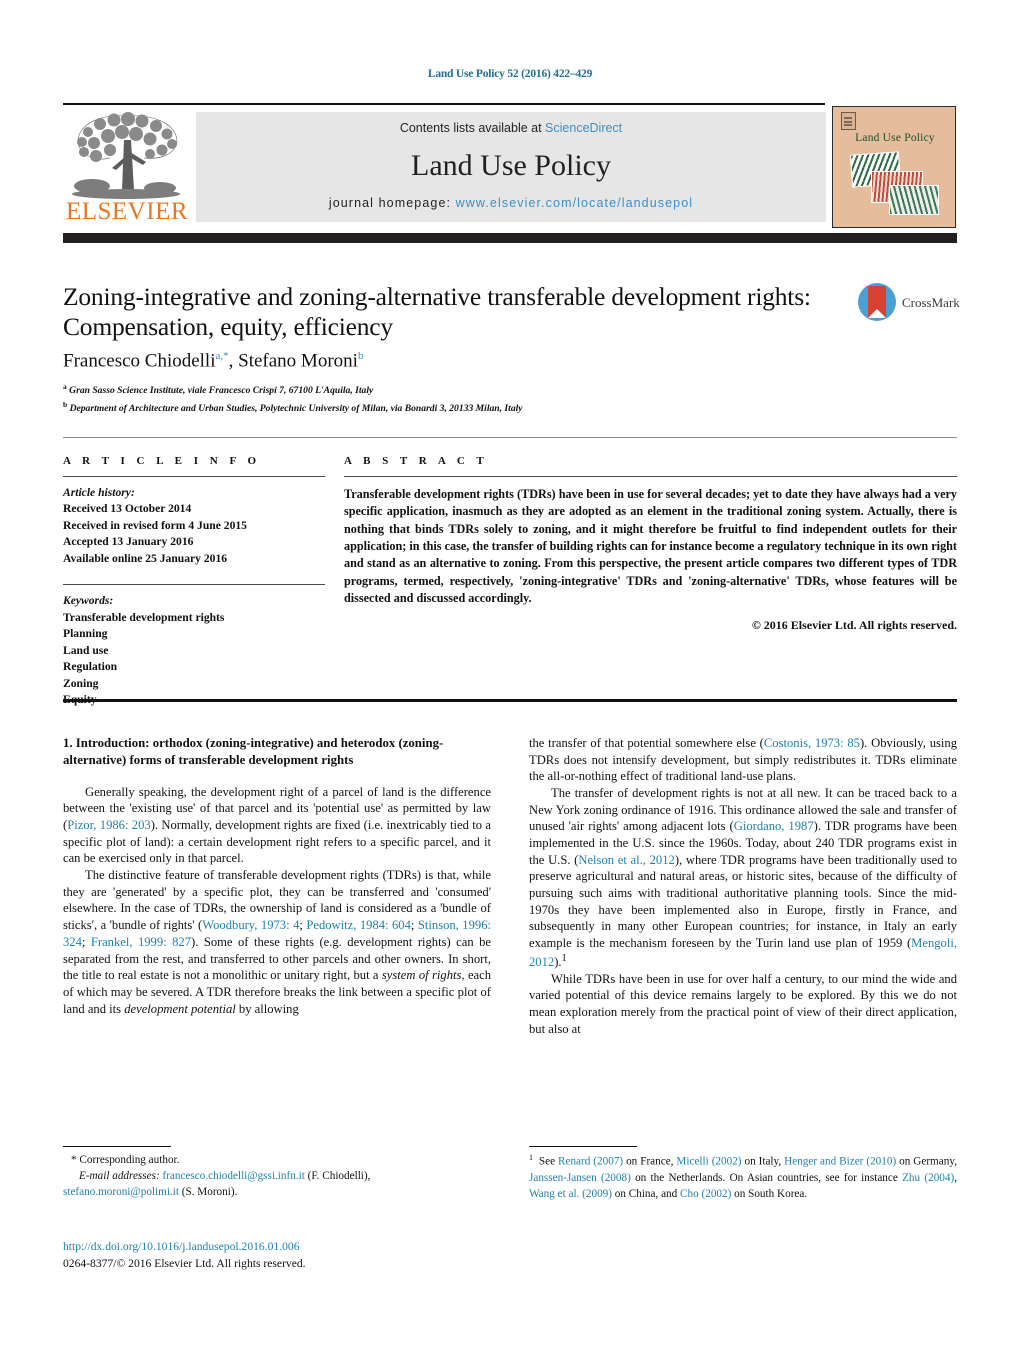 Image resolution: width=1020 pixels, height=1351 pixels. I want to click on journal-cover-thumbnail: Land Use Policy, so click(894, 167).